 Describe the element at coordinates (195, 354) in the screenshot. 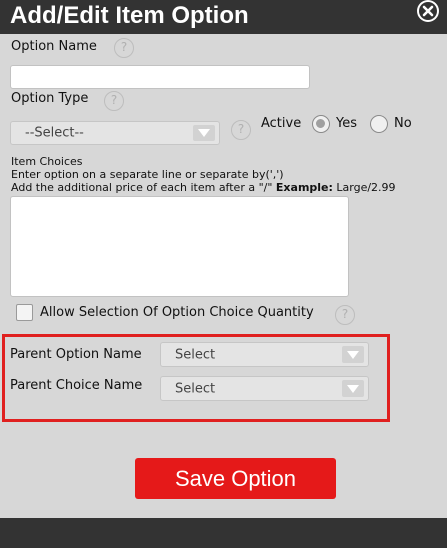

I see `parent-option-selected: Select` at that location.